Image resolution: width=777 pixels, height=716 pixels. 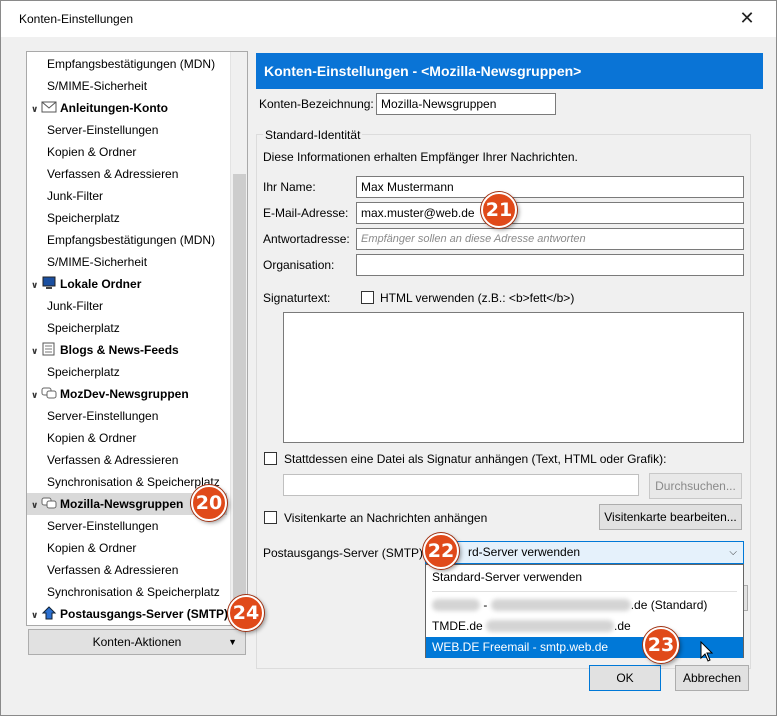 I want to click on attach-file-checkbox, so click(x=270, y=458).